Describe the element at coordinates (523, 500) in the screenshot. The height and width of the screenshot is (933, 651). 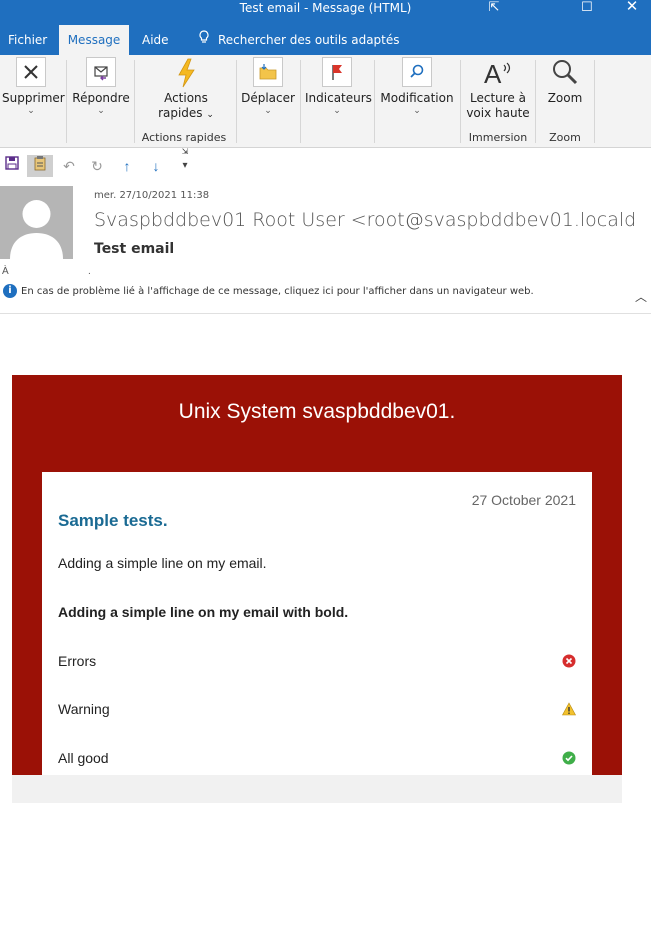
I see `email-date: 27 October 2021` at that location.